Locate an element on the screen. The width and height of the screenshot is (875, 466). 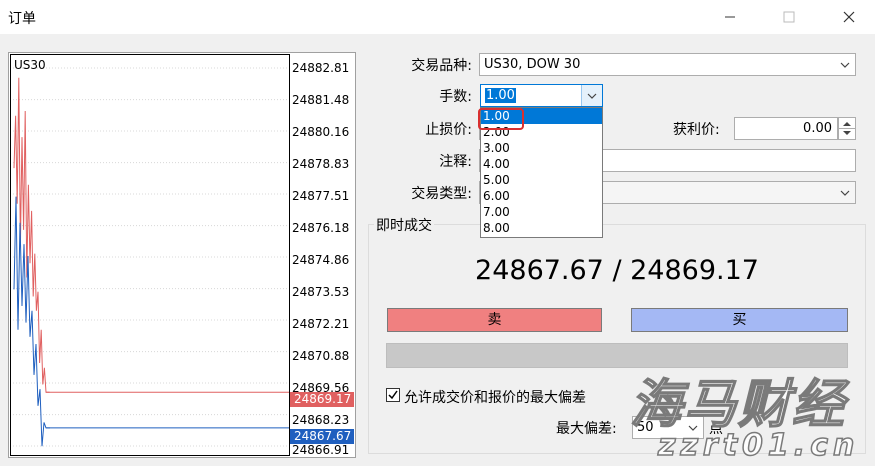
window-title: 订单 is located at coordinates (22, 19).